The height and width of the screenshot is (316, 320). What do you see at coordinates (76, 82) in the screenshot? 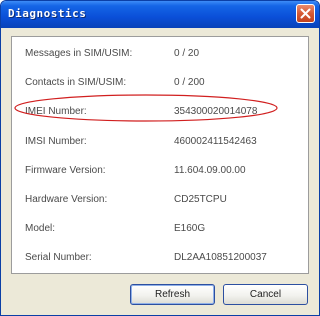
I see `contacts-label: Contacts in SIM/USIM:` at bounding box center [76, 82].